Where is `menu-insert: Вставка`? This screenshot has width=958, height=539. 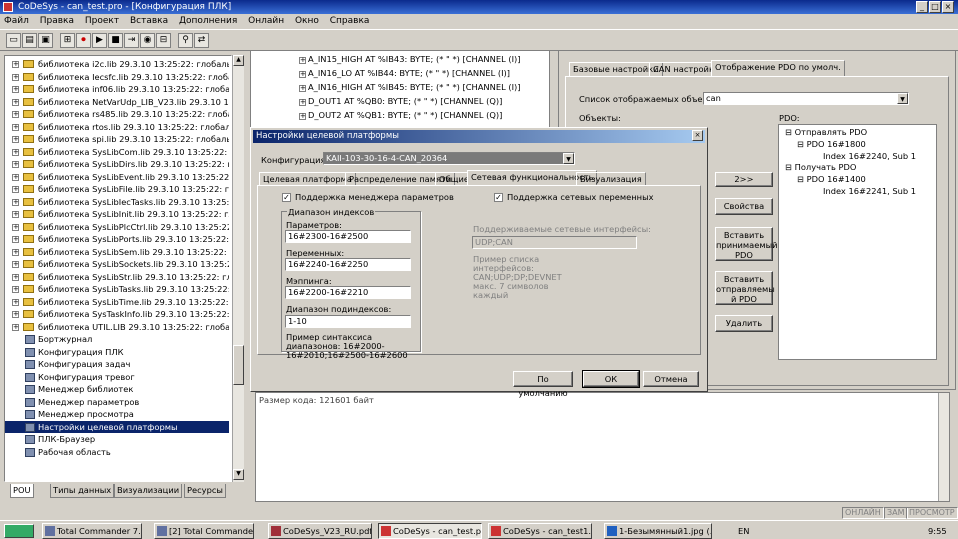
menu-insert: Вставка is located at coordinates (149, 21).